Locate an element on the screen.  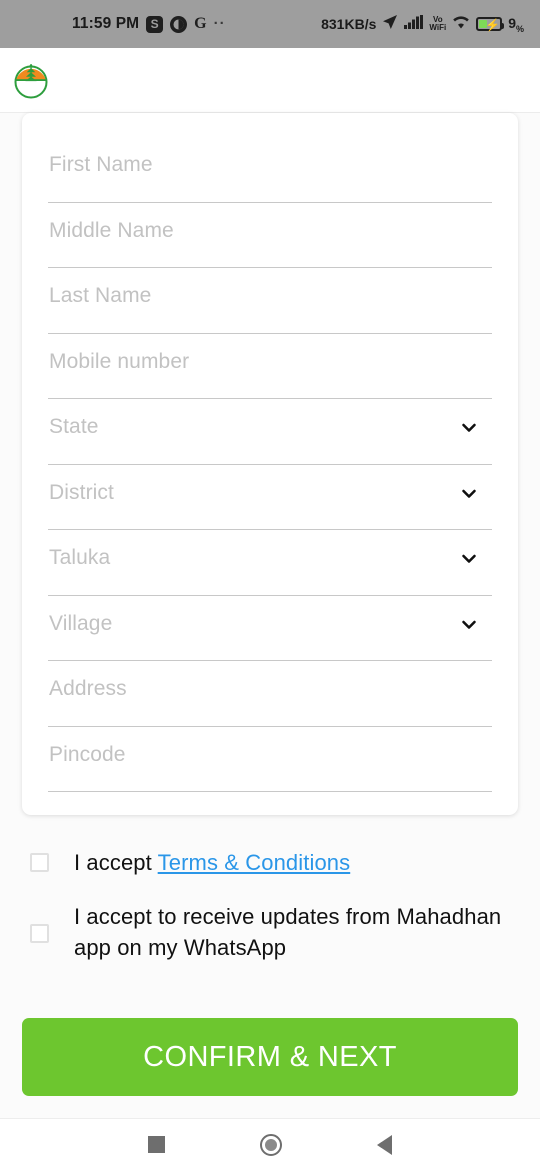
mahadhan-logo-icon is located at coordinates (31, 80).